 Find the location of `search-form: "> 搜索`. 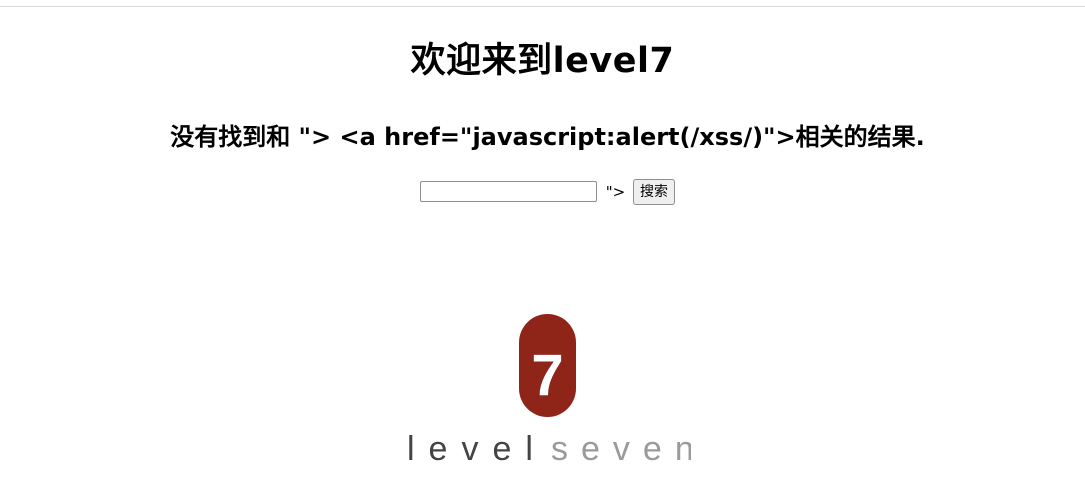

search-form: "> 搜索 is located at coordinates (542, 192).